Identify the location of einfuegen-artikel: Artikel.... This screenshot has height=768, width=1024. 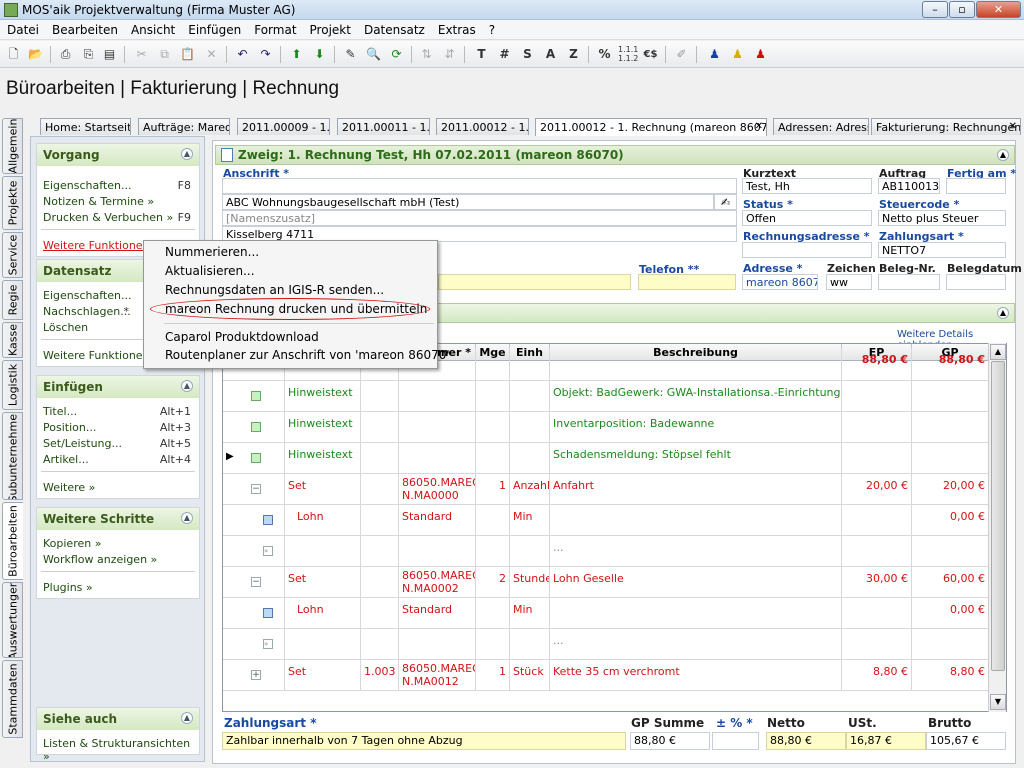
(66, 459).